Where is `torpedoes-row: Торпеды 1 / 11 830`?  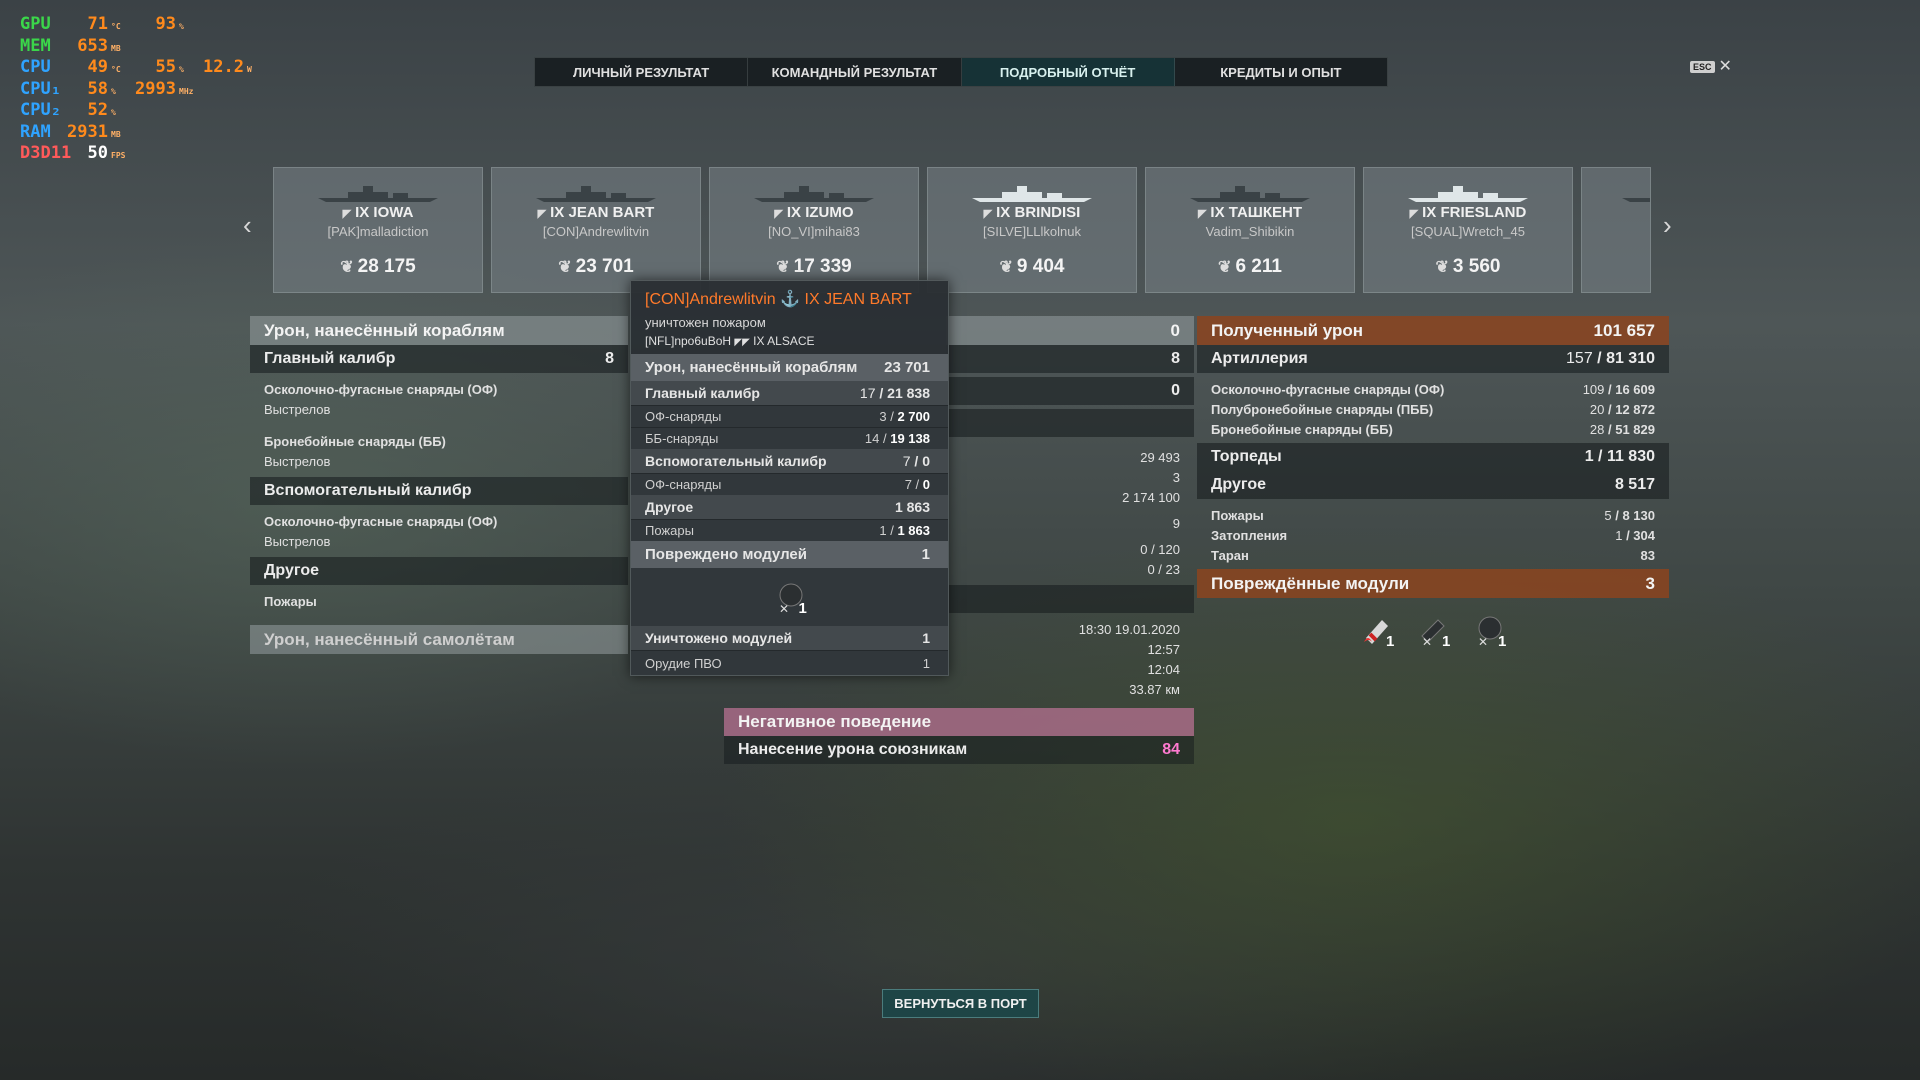
torpedoes-row: Торпеды 1 / 11 830 is located at coordinates (1433, 457).